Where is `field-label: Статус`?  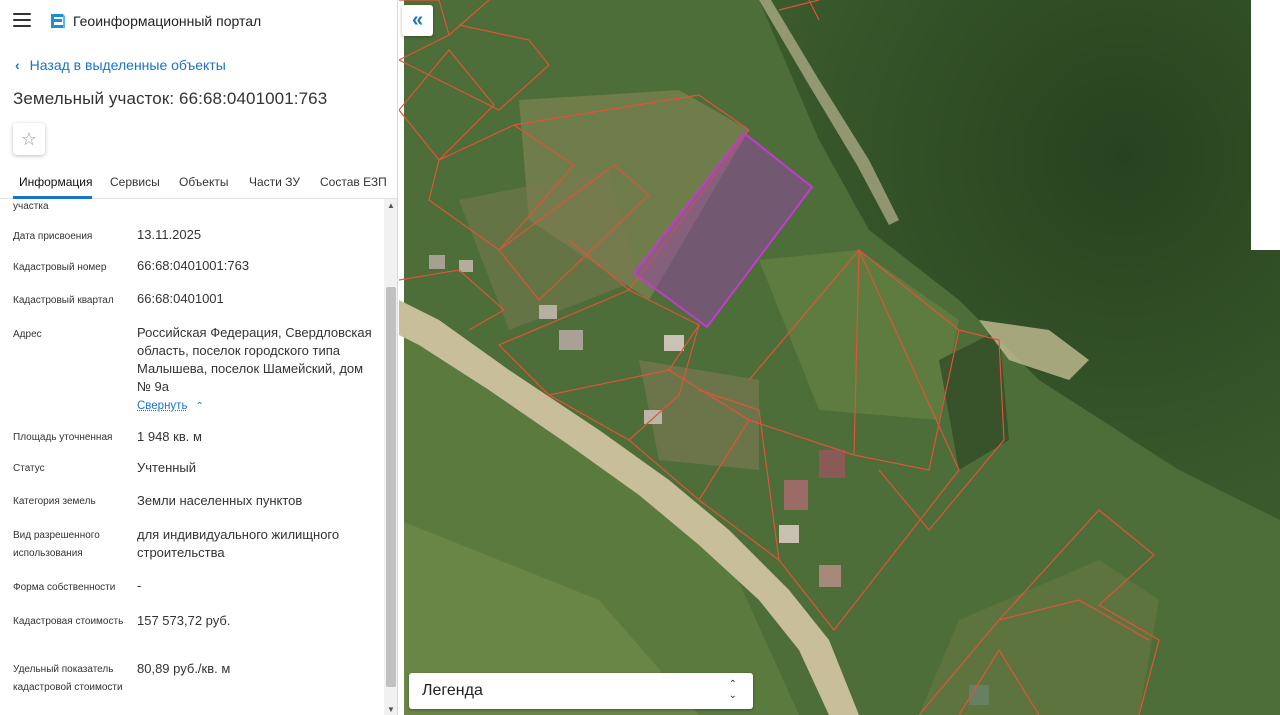 field-label: Статус is located at coordinates (29, 468).